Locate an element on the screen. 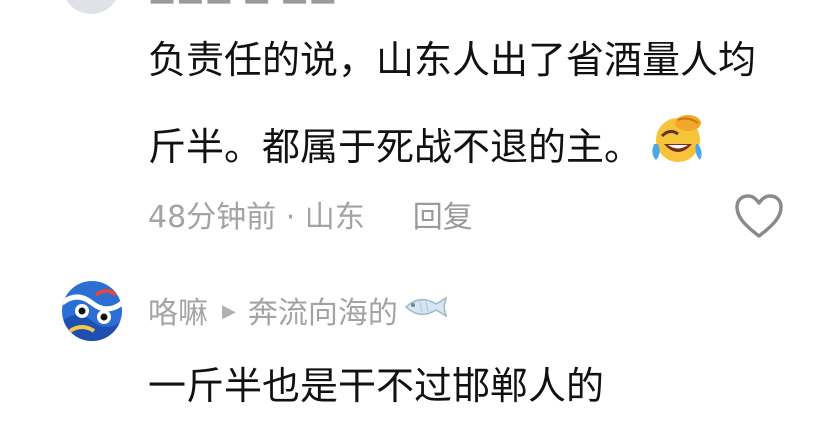  avatar-previous is located at coordinates (91, 7).